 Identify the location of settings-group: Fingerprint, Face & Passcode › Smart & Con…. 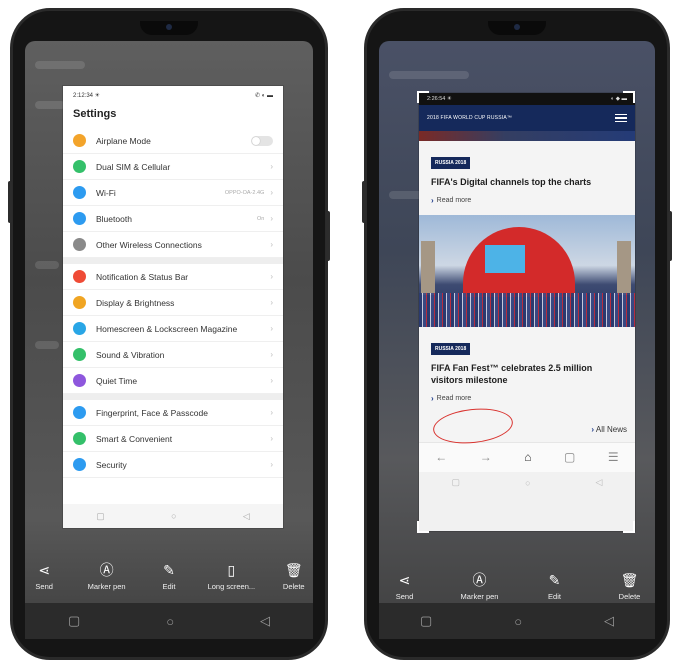
(173, 436).